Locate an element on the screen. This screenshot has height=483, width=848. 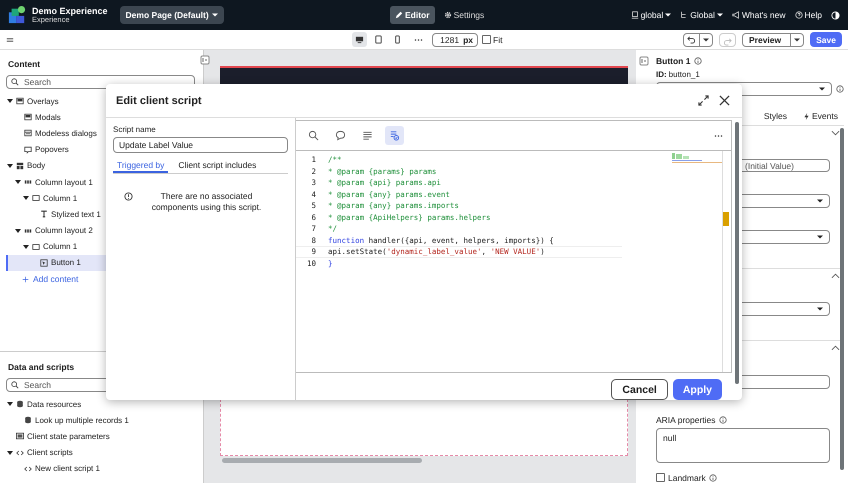
tab: Triggered by is located at coordinates (140, 165).